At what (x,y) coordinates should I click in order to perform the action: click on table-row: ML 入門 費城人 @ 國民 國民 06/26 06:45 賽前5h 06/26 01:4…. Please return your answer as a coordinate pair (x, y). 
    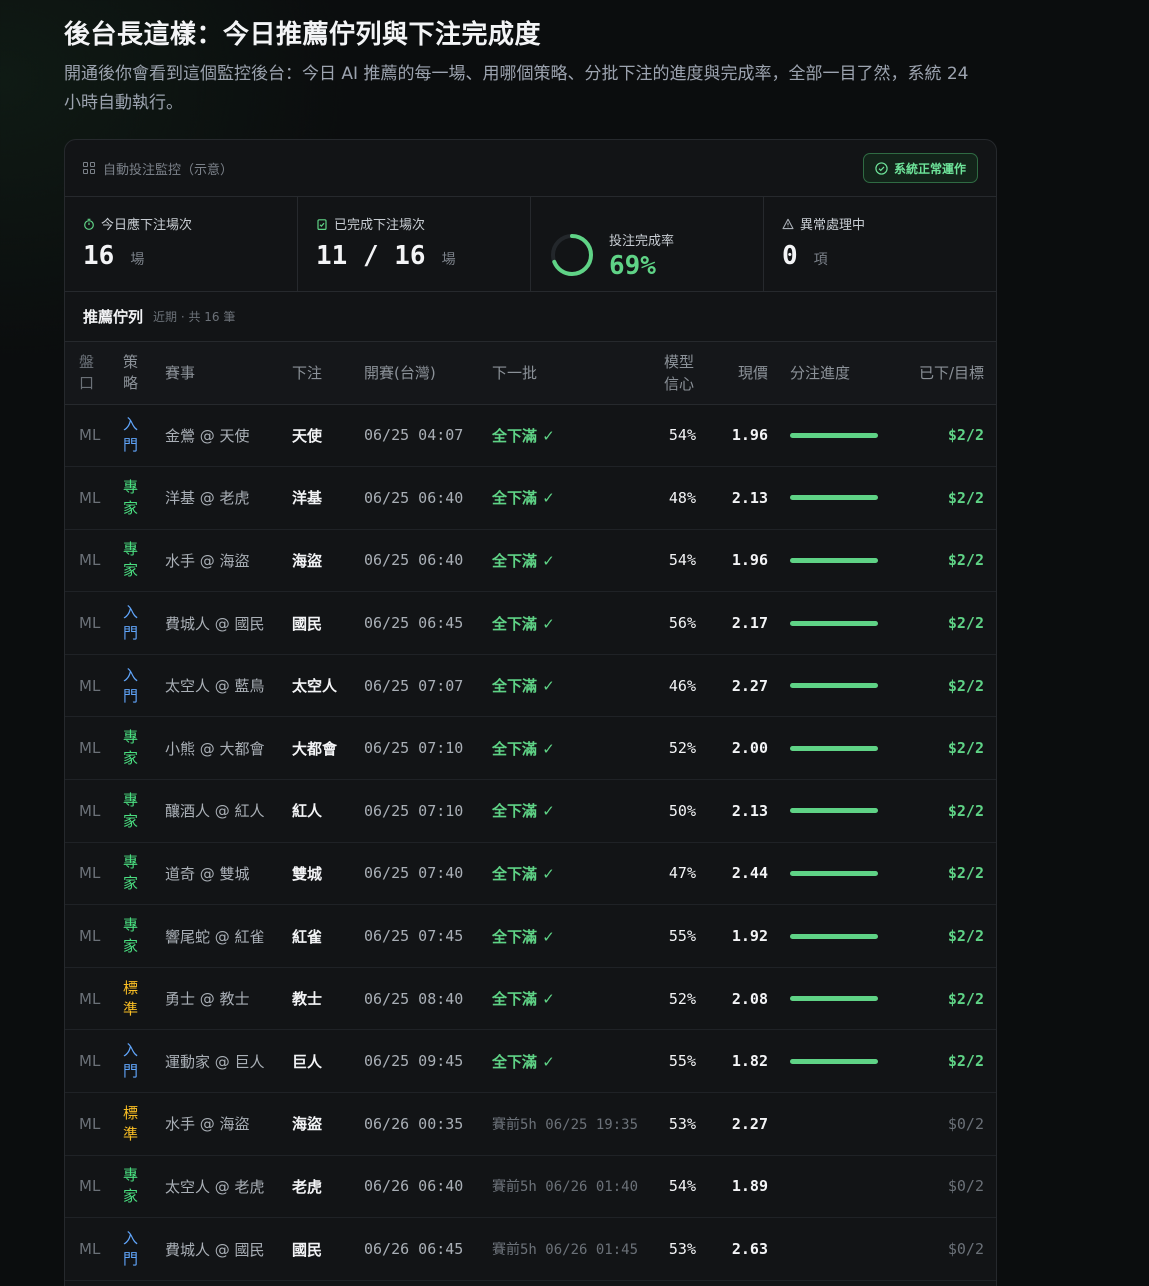
    Looking at the image, I should click on (530, 1249).